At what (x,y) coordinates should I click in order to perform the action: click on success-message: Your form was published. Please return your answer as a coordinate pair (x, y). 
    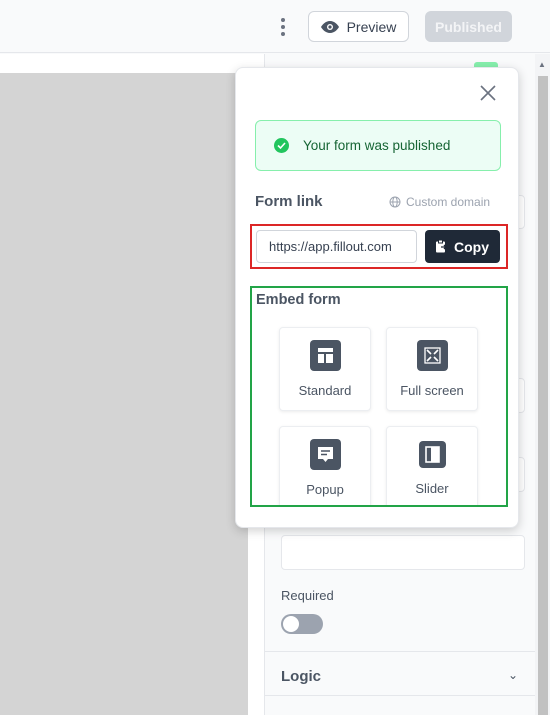
    Looking at the image, I should click on (377, 145).